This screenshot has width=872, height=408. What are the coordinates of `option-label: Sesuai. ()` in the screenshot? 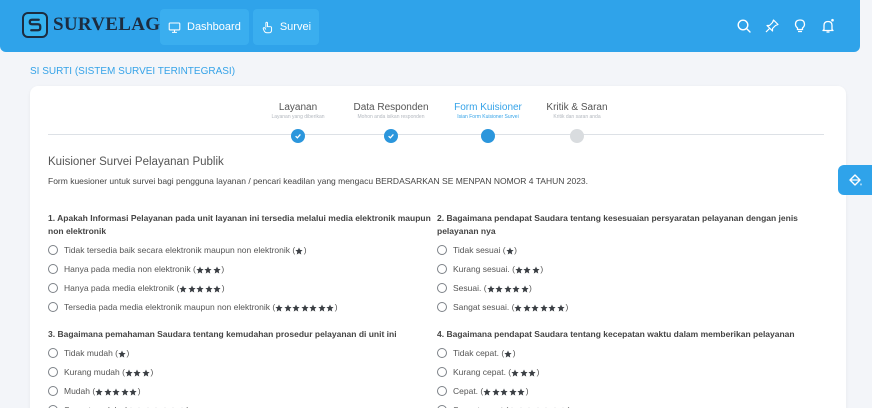 It's located at (492, 288).